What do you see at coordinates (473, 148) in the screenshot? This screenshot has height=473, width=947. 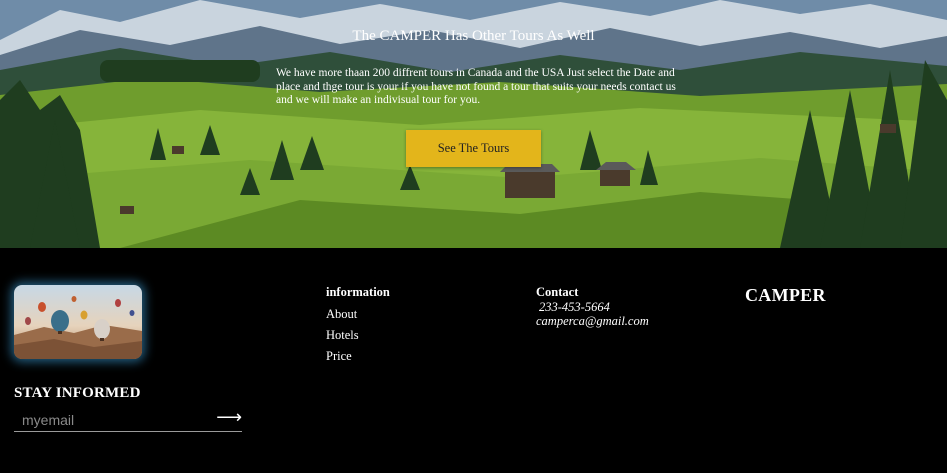 I see `see-tours-button: See The Tours` at bounding box center [473, 148].